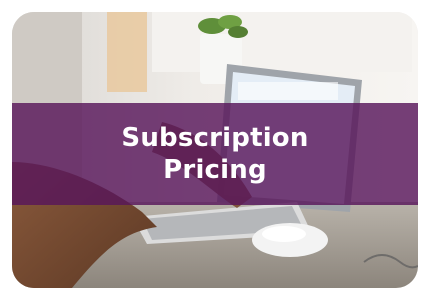 The width and height of the screenshot is (430, 291). What do you see at coordinates (282, 42) in the screenshot?
I see `window-pane` at bounding box center [282, 42].